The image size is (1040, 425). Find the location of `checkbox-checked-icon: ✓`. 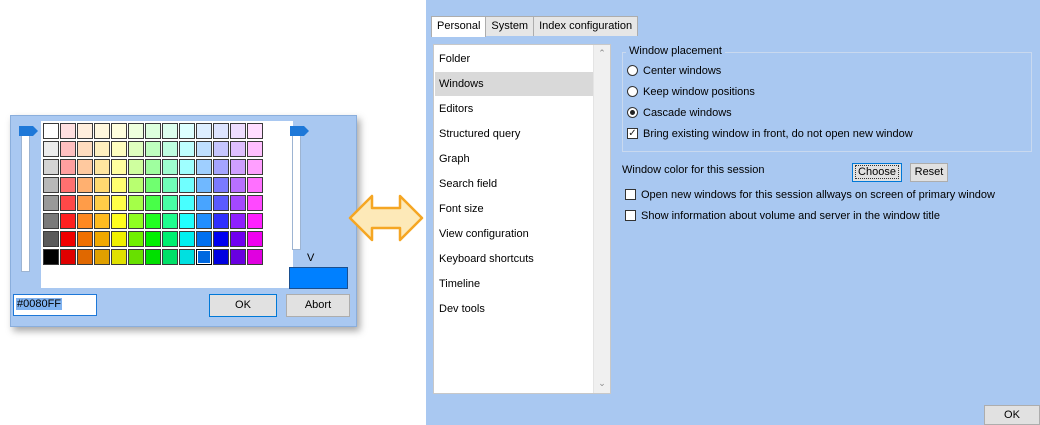

checkbox-checked-icon: ✓ is located at coordinates (632, 133).